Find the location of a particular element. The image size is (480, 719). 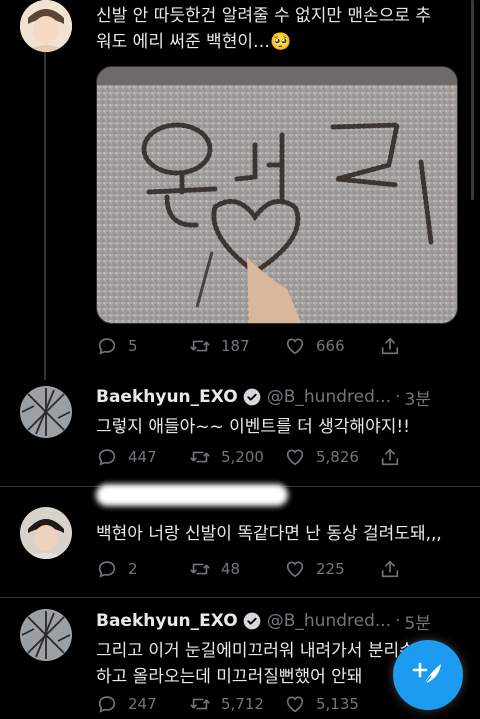

like-count: 225 is located at coordinates (330, 569).